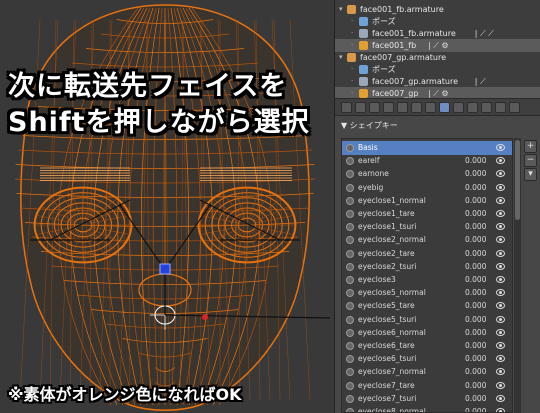 This screenshot has width=540, height=413. What do you see at coordinates (387, 227) in the screenshot?
I see `shape-key-name: eyeclose1_tsuri` at bounding box center [387, 227].